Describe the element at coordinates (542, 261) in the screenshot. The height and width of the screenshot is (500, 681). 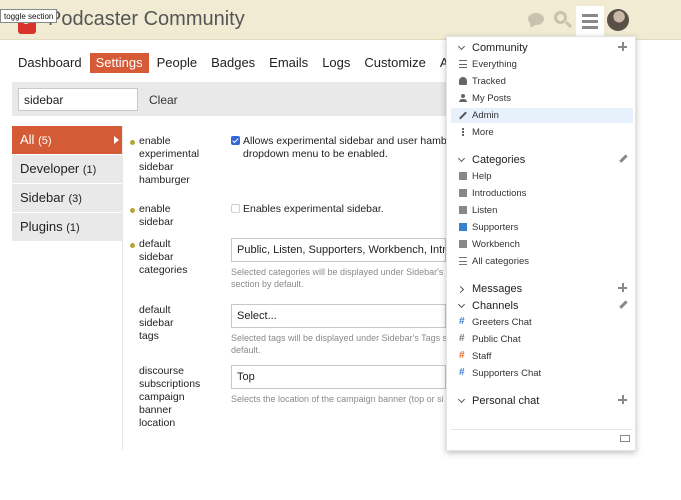
I see `menu-item-all-categories: All categories` at that location.